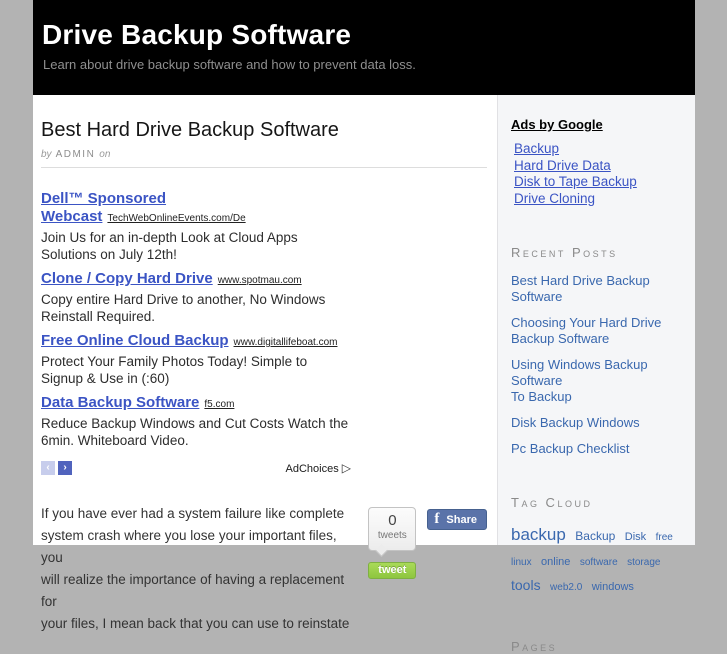 The height and width of the screenshot is (654, 727). I want to click on facebook-share-button: f Share, so click(457, 519).